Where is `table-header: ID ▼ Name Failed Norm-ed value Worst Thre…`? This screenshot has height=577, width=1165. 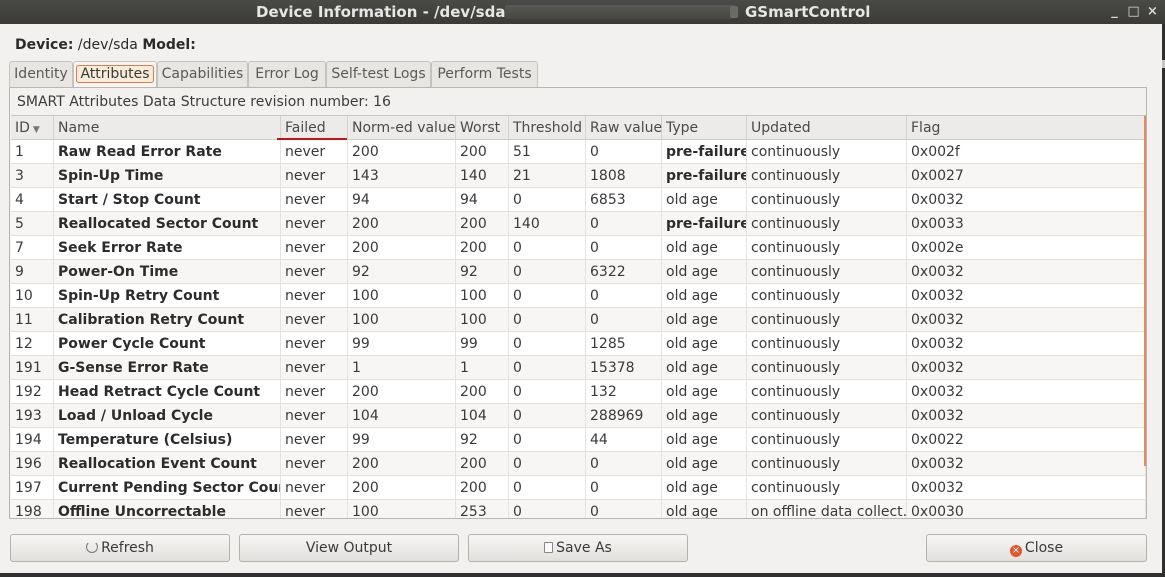
table-header: ID ▼ Name Failed Norm-ed value Worst Thre… is located at coordinates (578, 128).